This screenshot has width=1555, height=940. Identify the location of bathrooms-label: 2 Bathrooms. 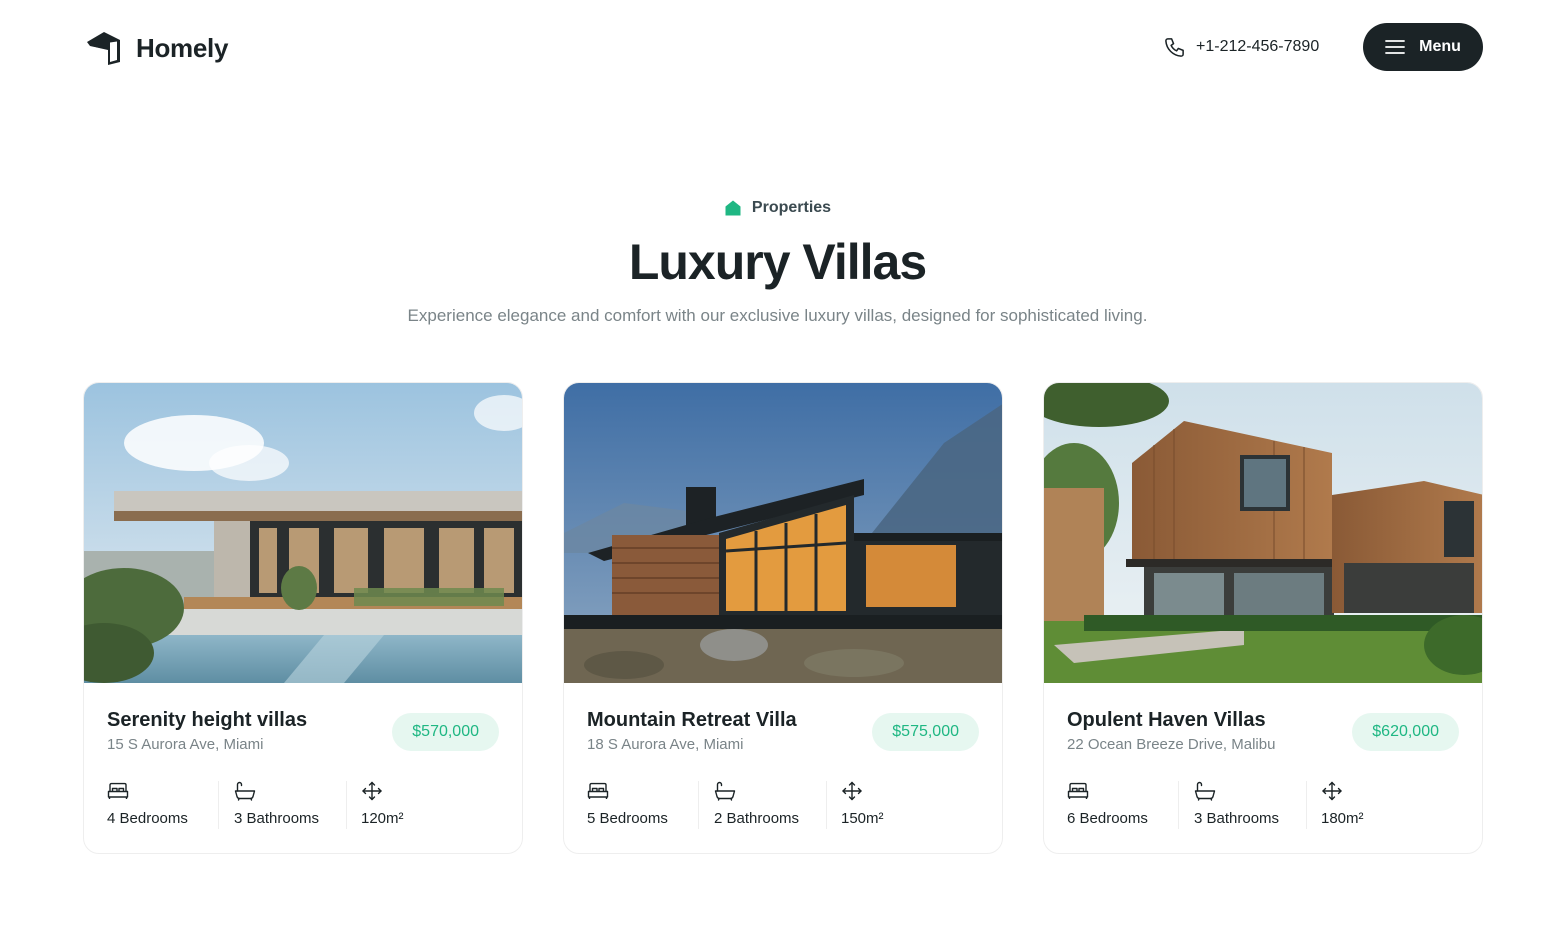
(757, 818).